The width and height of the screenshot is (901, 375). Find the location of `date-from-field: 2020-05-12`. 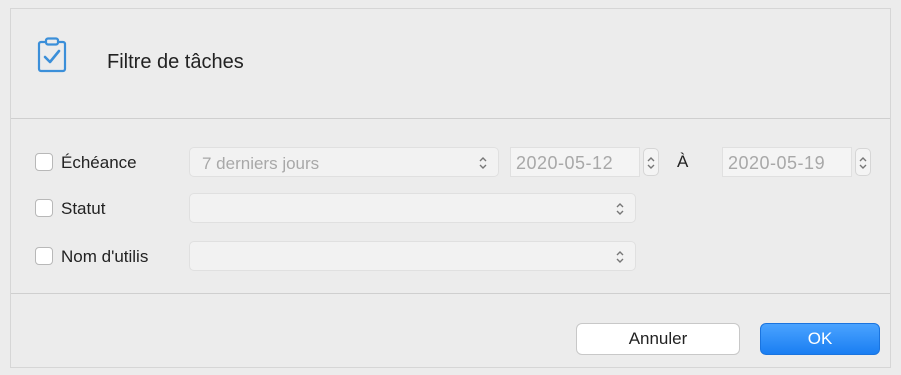

date-from-field: 2020-05-12 is located at coordinates (575, 162).